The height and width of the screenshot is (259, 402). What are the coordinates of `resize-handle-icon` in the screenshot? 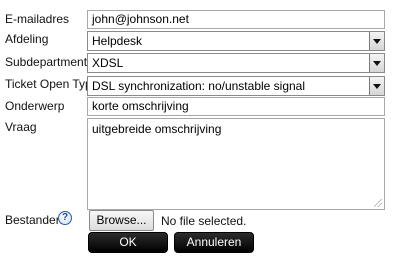 It's located at (378, 203).